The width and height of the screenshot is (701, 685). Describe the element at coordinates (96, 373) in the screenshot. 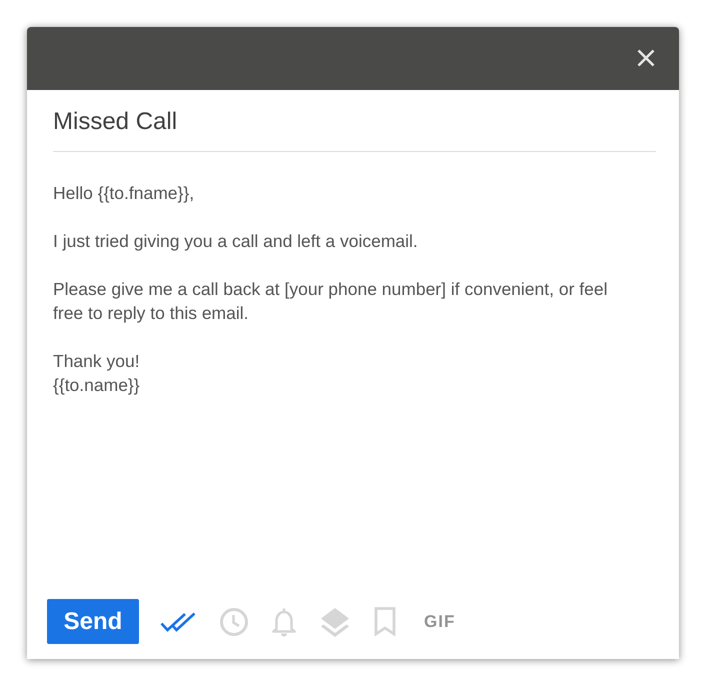

I see `message-paragraph: Thank you! {{to.name}}` at that location.